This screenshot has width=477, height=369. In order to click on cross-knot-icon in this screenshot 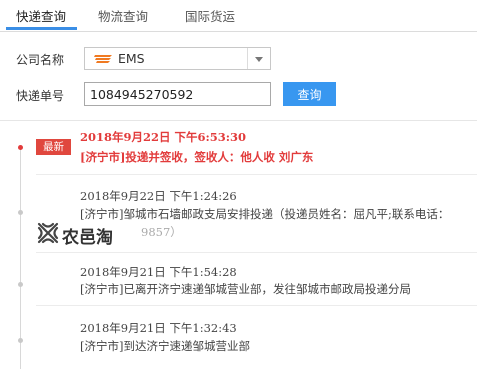, I will do `click(48, 233)`.